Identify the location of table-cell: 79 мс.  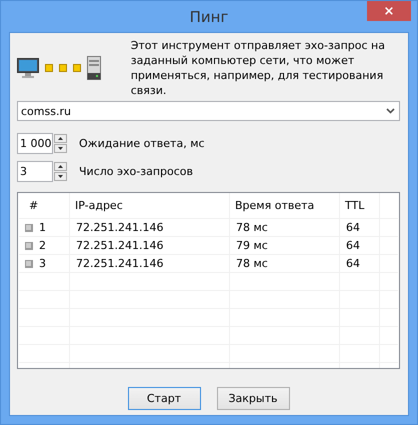
(252, 245).